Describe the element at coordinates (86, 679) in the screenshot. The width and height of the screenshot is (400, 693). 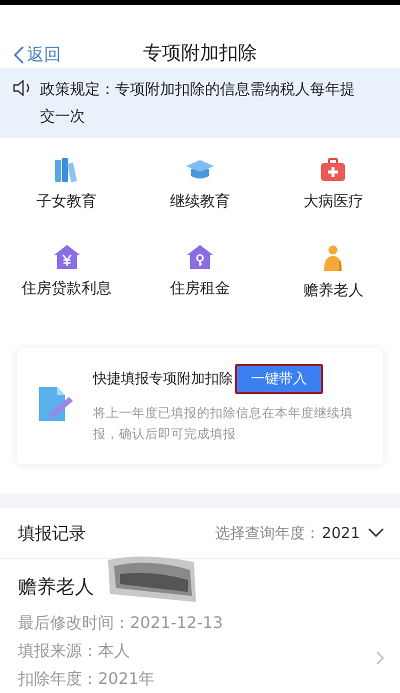
I see `record-detail: 扣除年度：2021年` at that location.